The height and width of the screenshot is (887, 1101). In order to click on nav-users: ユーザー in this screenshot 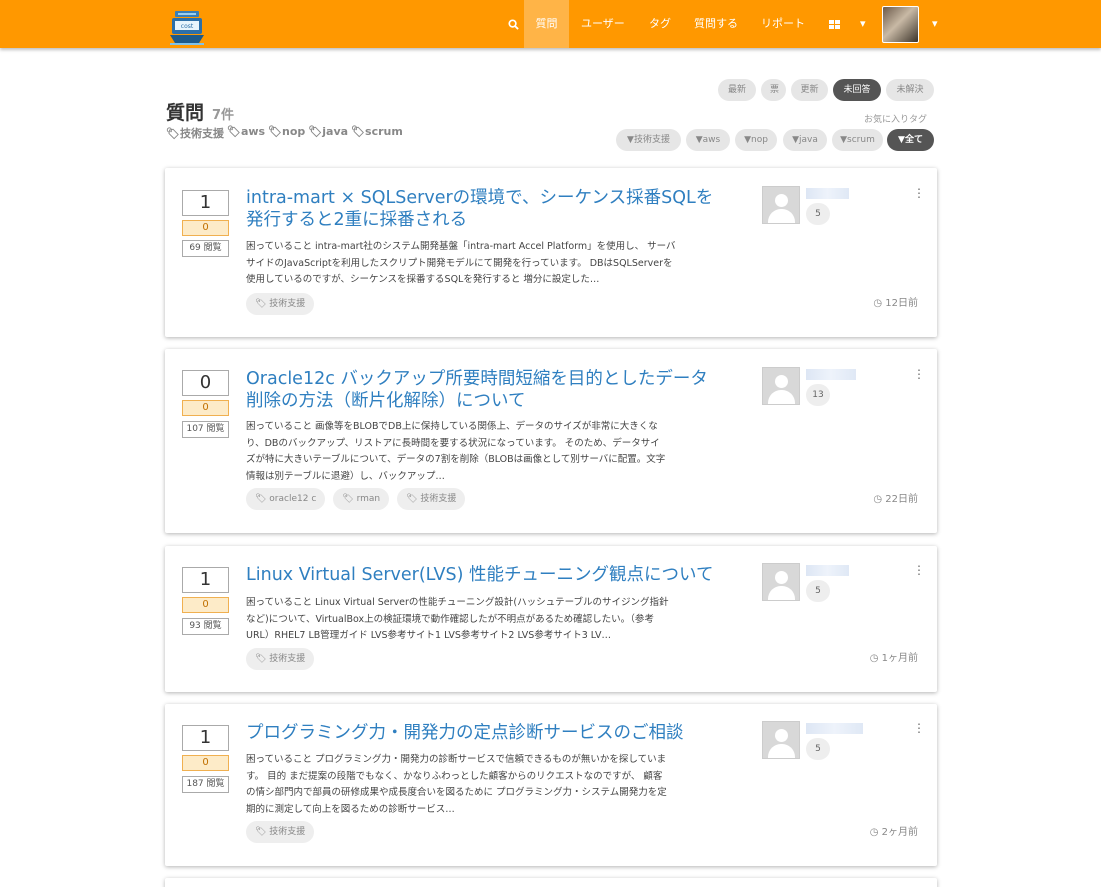, I will do `click(603, 24)`.